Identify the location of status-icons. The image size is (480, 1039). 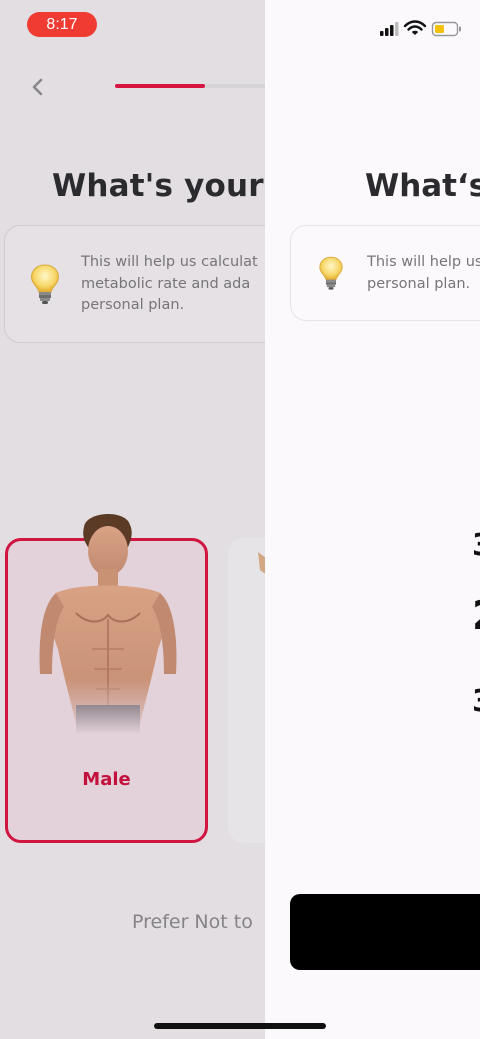
(420, 29).